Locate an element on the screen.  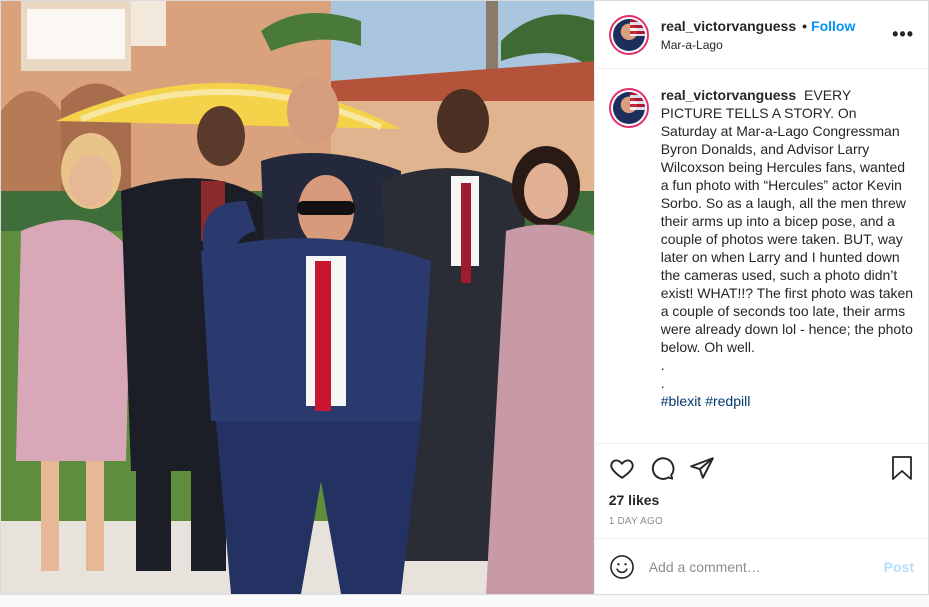
comment-input is located at coordinates (766, 566).